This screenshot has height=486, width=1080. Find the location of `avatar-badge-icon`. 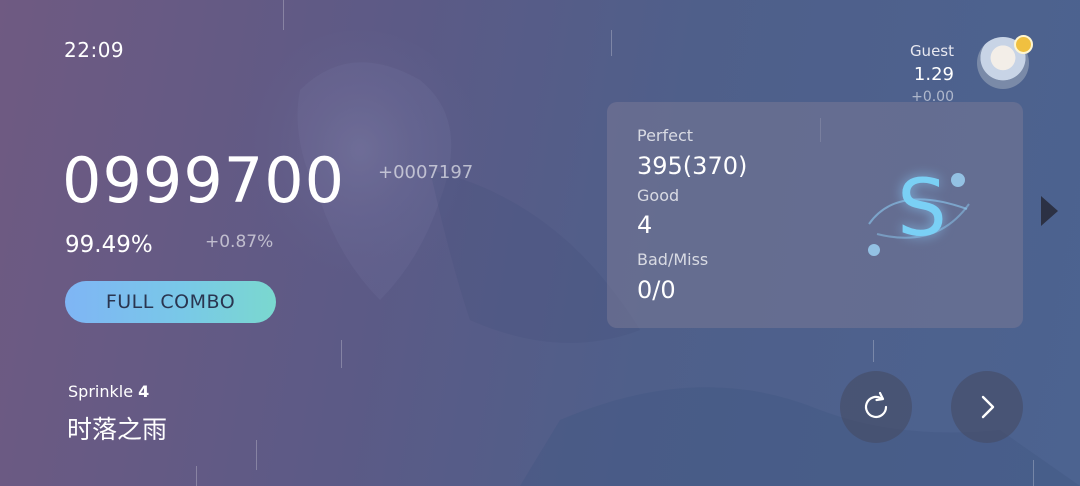

avatar-badge-icon is located at coordinates (1023, 44).